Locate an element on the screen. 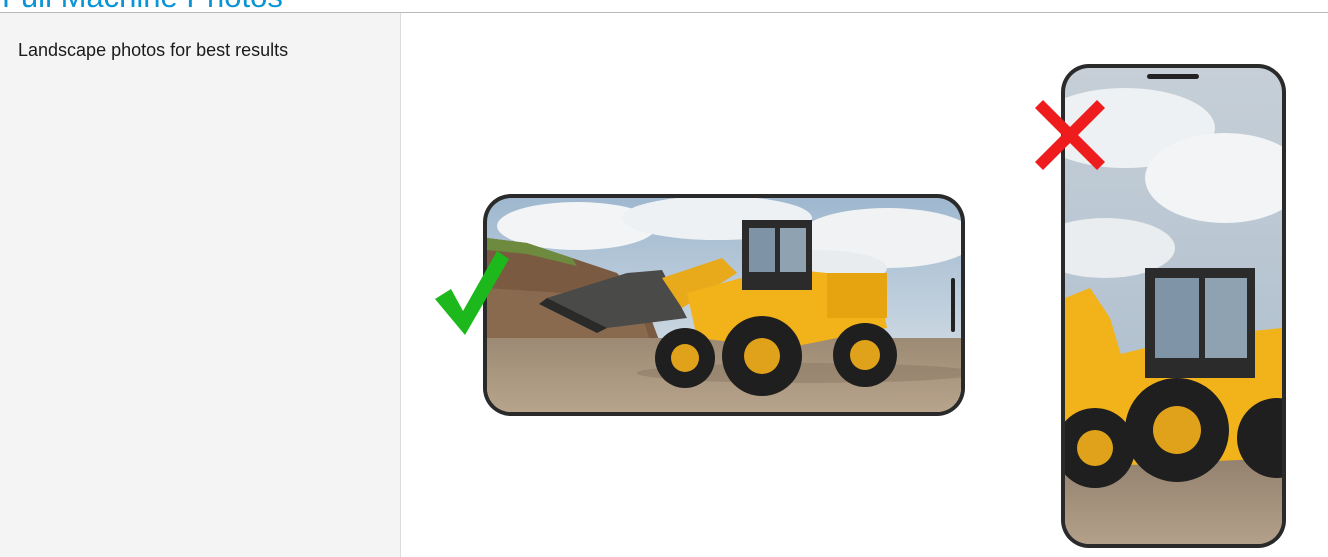 Image resolution: width=1328 pixels, height=557 pixels. page-title: Full Machine Photos is located at coordinates (142, 6).